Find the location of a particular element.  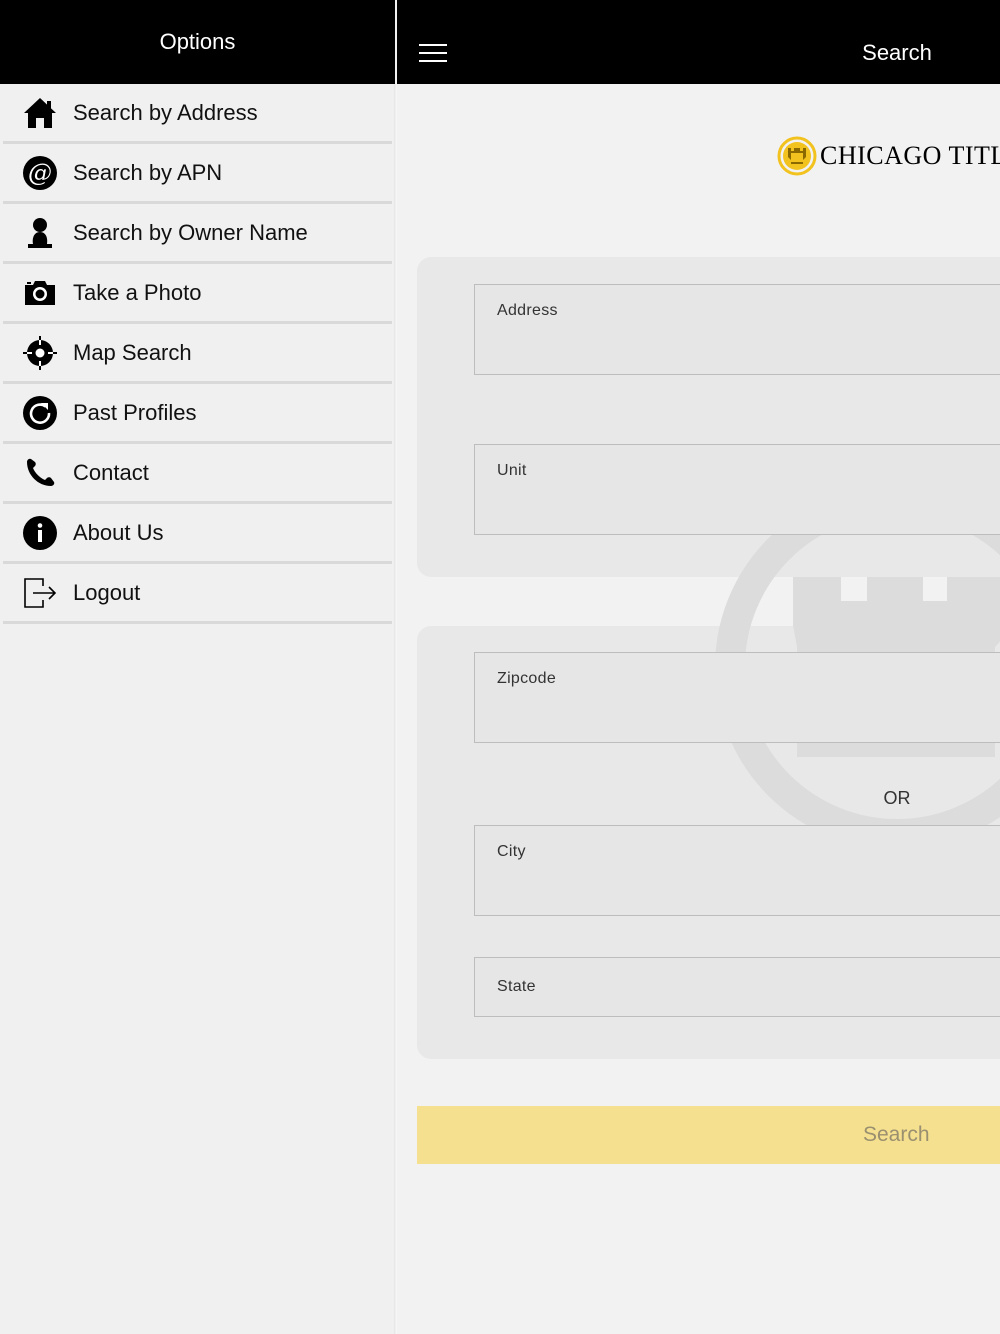

sidebar-title: Options is located at coordinates (197, 41).